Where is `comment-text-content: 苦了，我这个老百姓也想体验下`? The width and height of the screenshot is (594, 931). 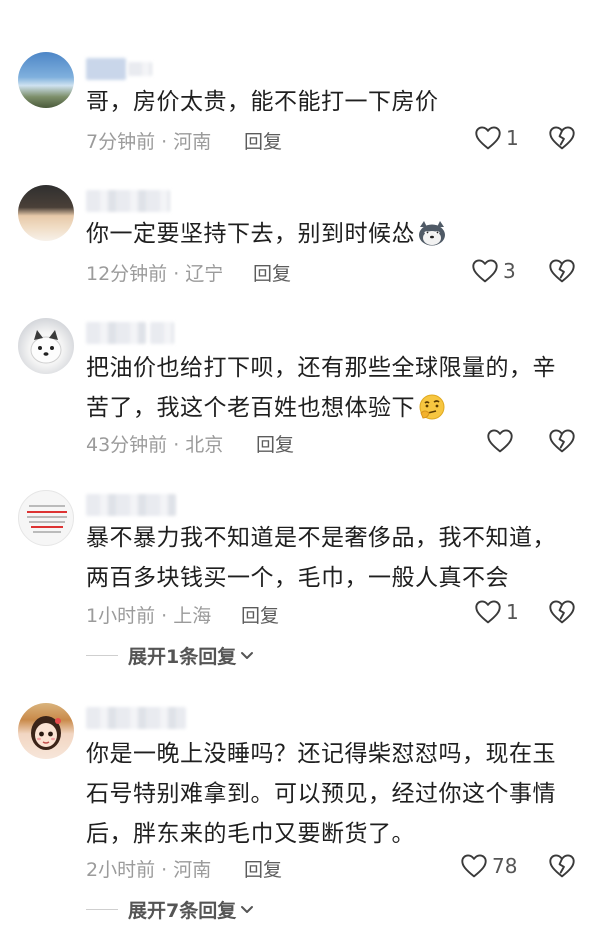 comment-text-content: 苦了，我这个老百姓也想体验下 is located at coordinates (250, 408).